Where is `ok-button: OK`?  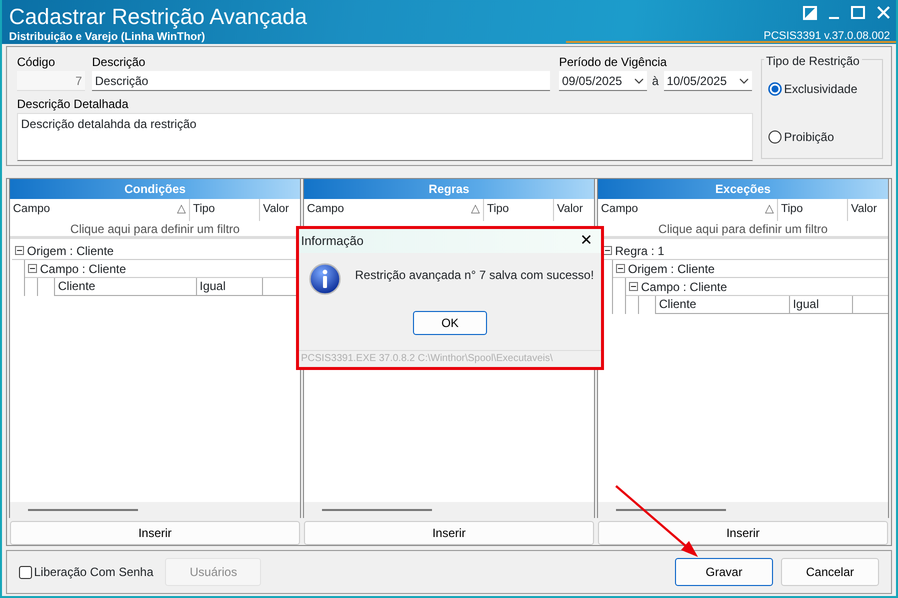
ok-button: OK is located at coordinates (450, 323).